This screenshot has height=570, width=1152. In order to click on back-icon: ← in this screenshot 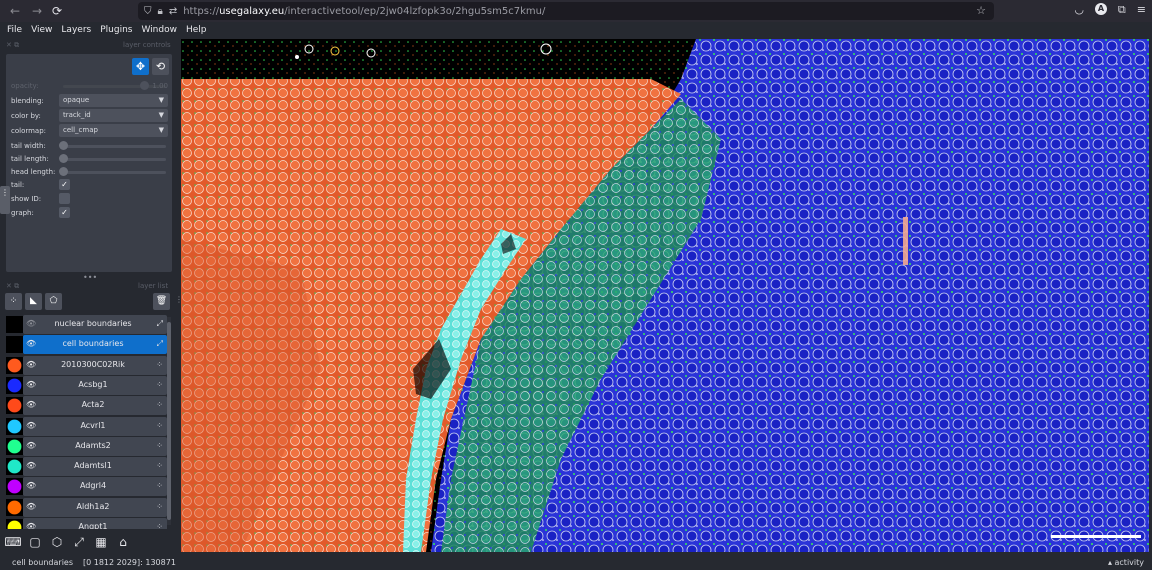, I will do `click(15, 11)`.